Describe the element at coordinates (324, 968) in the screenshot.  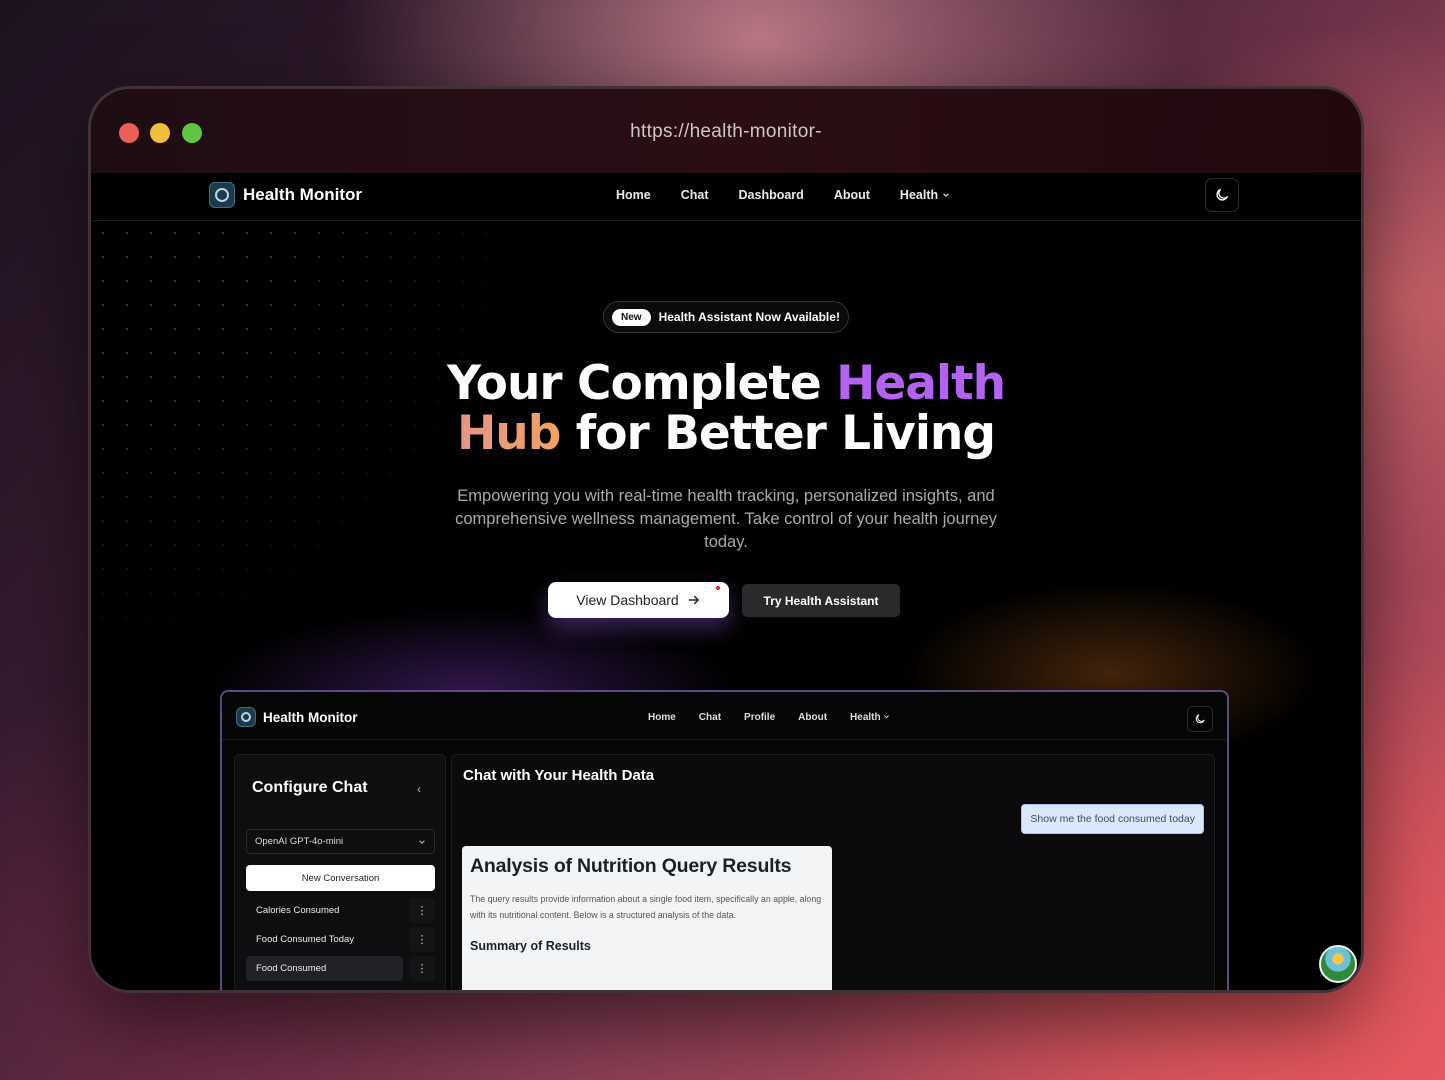
I see `conversation-item-active: Food Consumed` at that location.